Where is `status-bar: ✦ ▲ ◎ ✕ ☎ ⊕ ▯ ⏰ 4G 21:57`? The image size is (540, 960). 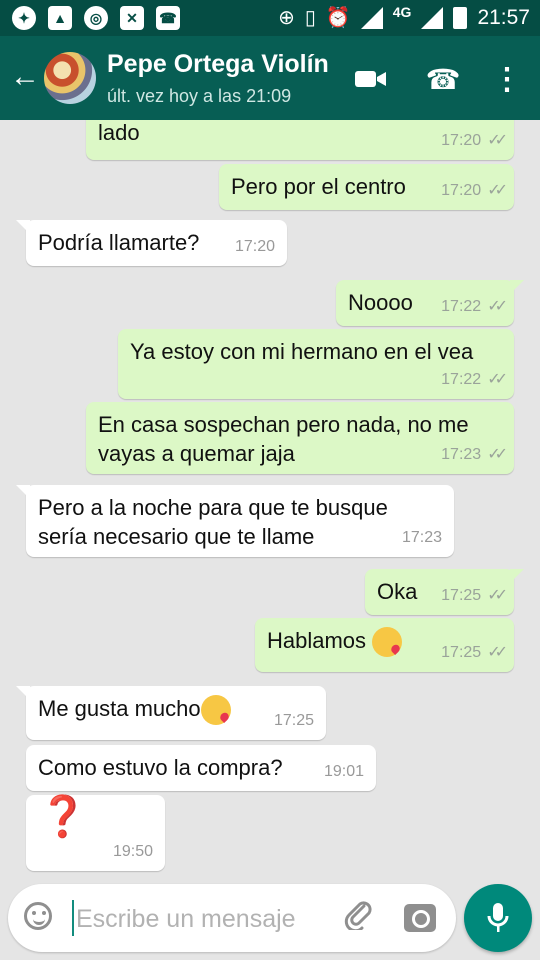 status-bar: ✦ ▲ ◎ ✕ ☎ ⊕ ▯ ⏰ 4G 21:57 is located at coordinates (270, 18).